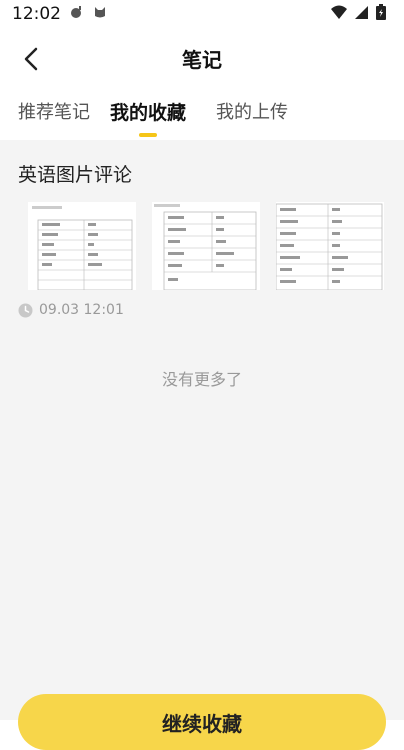  I want to click on wifi-icon, so click(339, 14).